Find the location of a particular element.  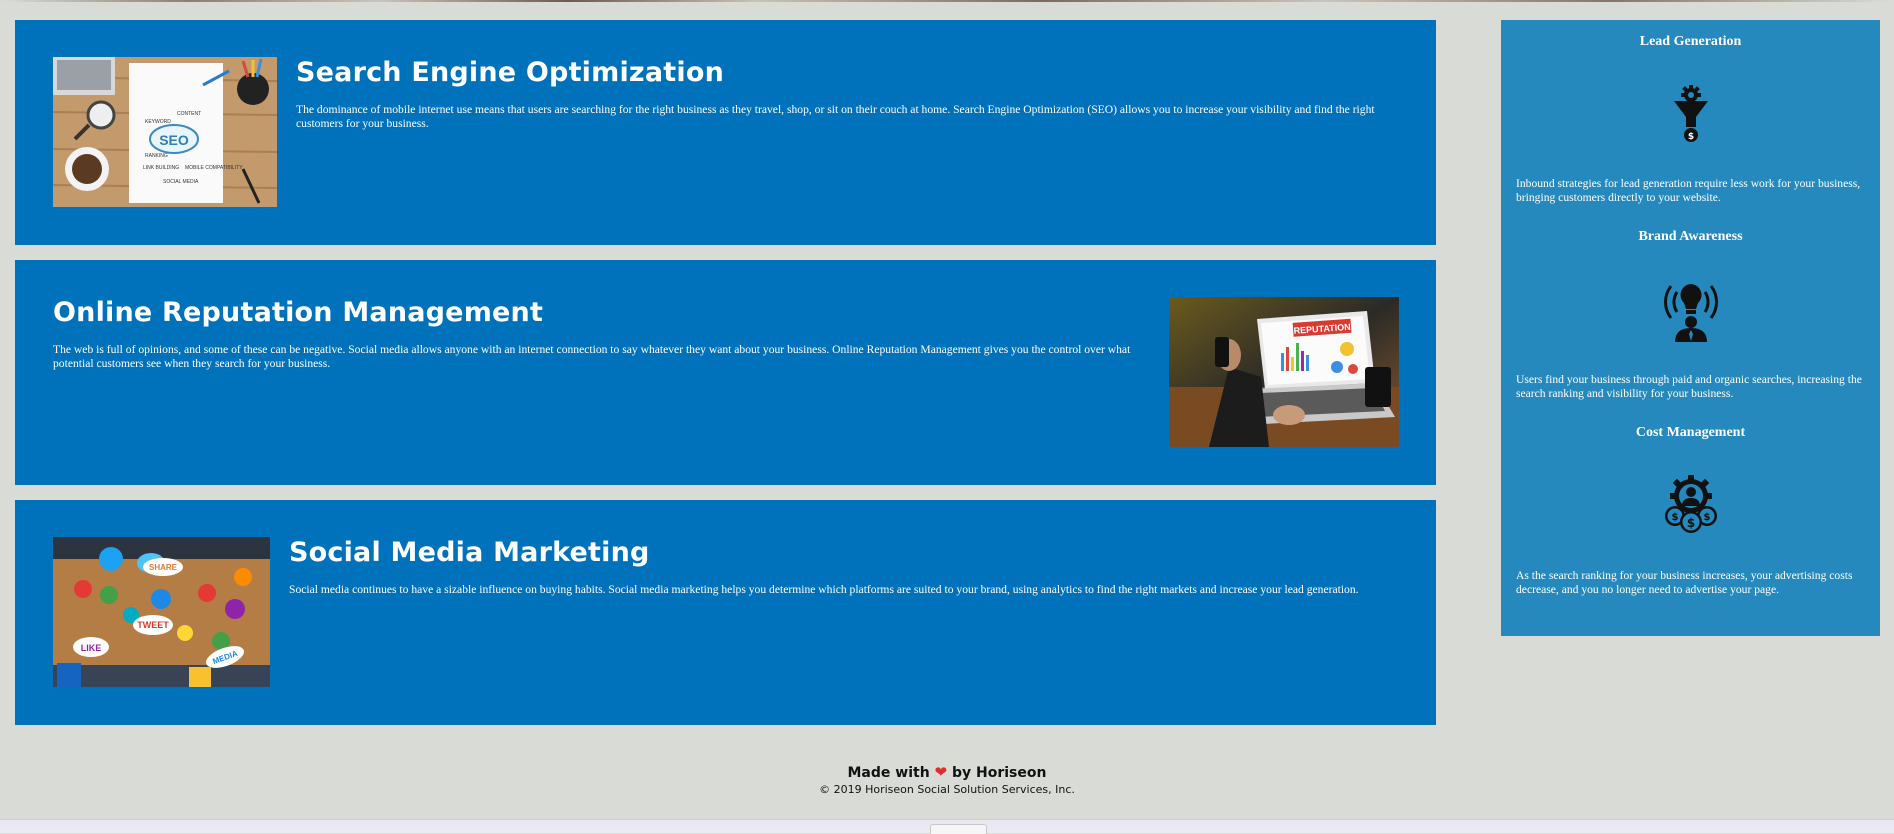

social-image-word: TWEET is located at coordinates (153, 625).